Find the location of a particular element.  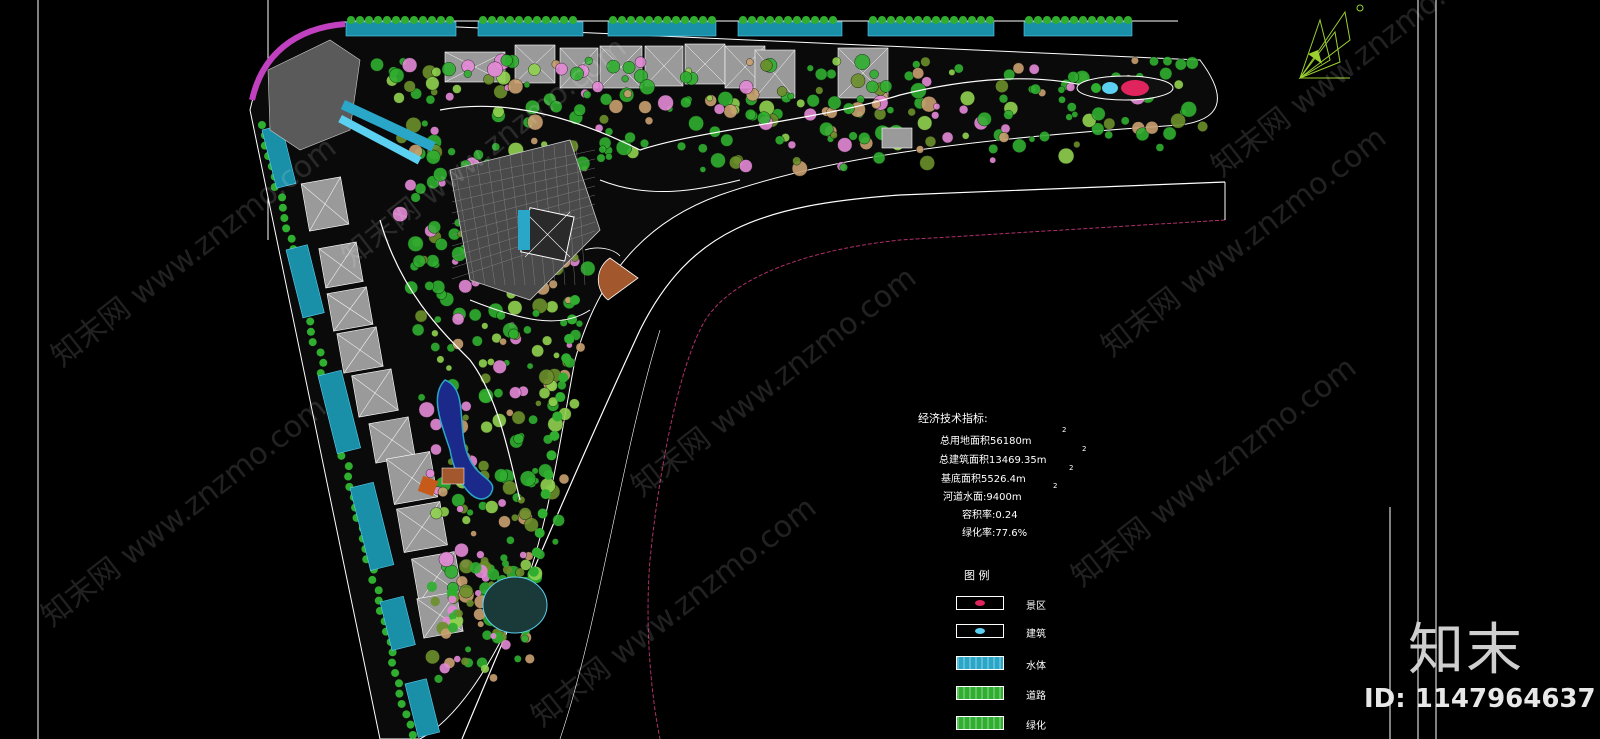

stats-heading: 经济技术指标: is located at coordinates (953, 418).